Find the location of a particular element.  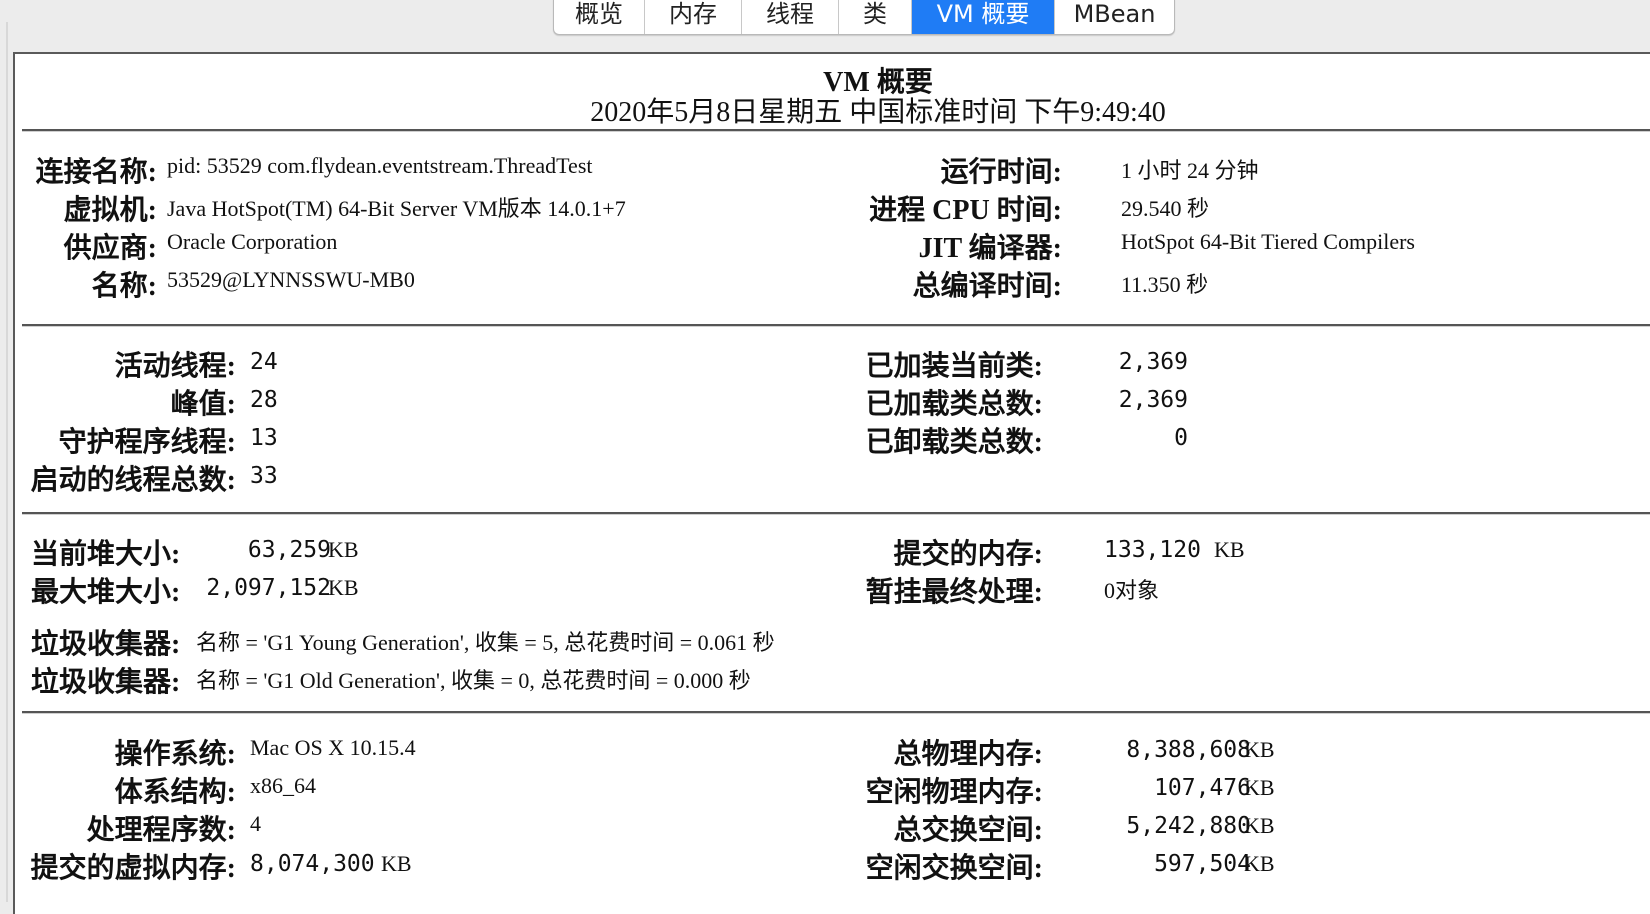

window-edge is located at coordinates (7, 462).